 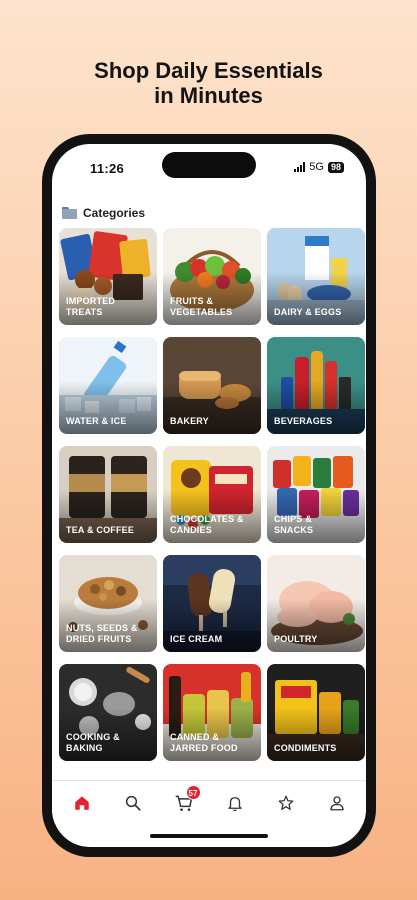 What do you see at coordinates (212, 712) in the screenshot?
I see `category-canned-jarred: CANNED & JARRED FOOD` at bounding box center [212, 712].